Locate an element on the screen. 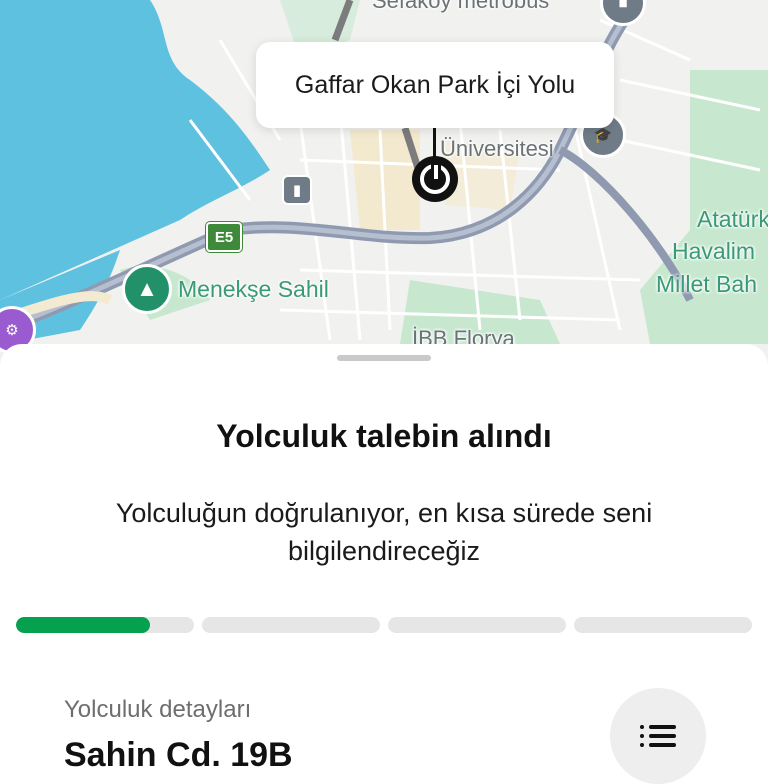 This screenshot has height=784, width=768. list-icon is located at coordinates (658, 736).